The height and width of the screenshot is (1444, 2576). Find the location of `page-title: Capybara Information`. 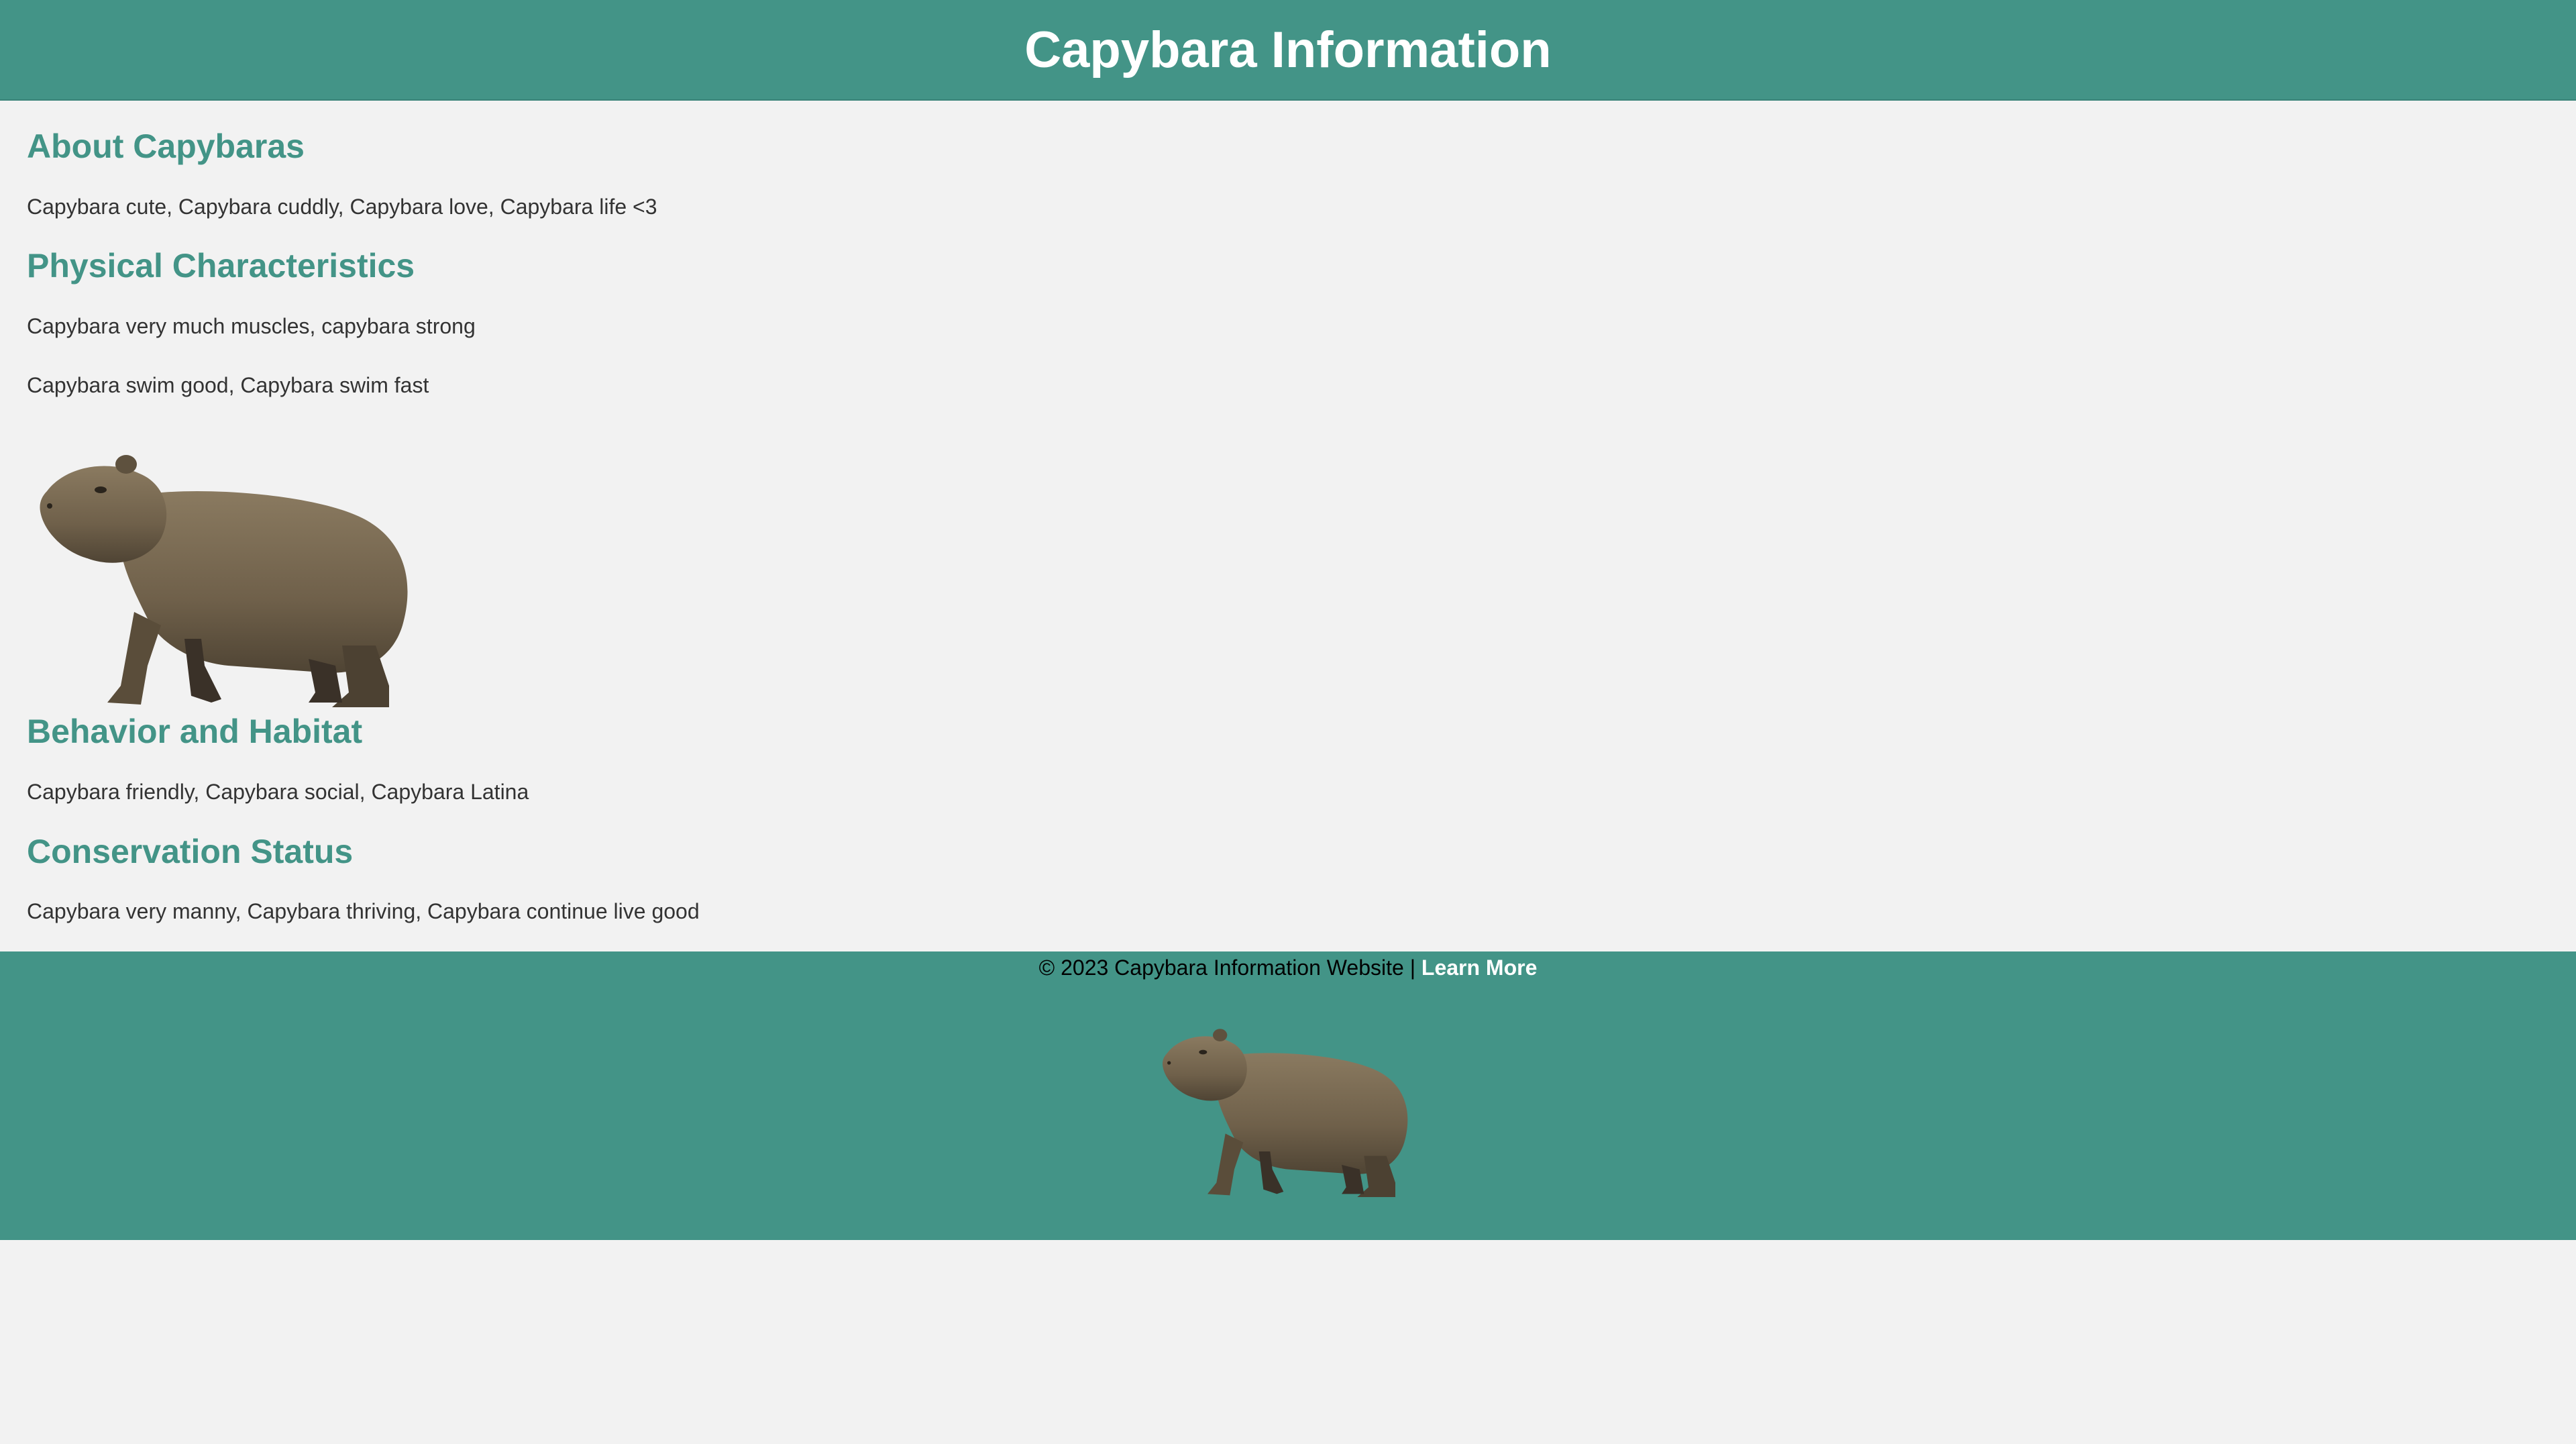

page-title: Capybara Information is located at coordinates (1288, 50).